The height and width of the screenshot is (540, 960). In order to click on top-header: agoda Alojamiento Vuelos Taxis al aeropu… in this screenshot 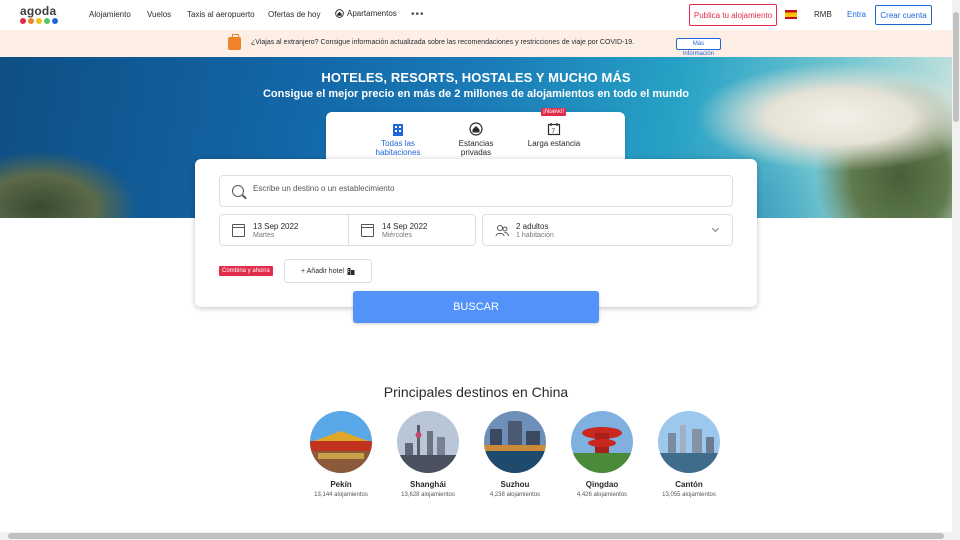, I will do `click(476, 15)`.